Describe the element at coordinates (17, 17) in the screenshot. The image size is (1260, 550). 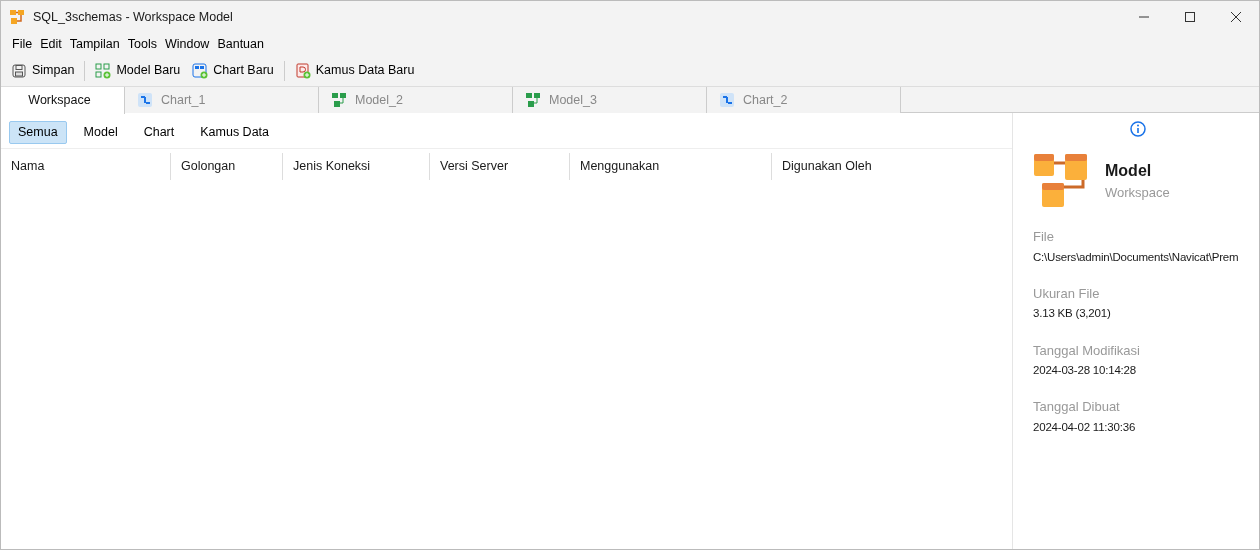
I see `app-icon` at that location.